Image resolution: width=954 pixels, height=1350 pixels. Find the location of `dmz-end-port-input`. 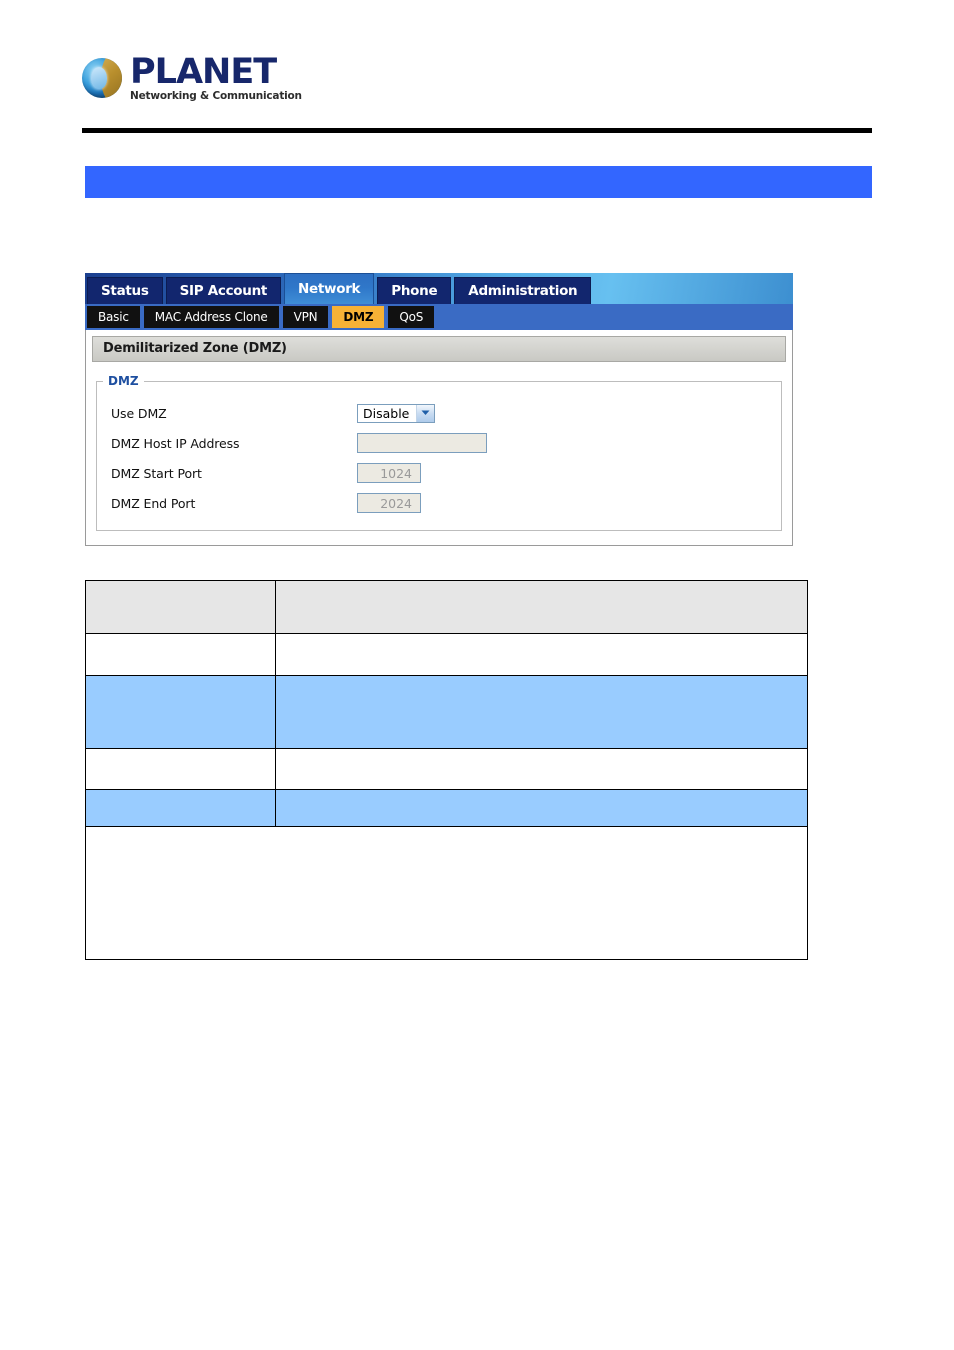

dmz-end-port-input is located at coordinates (389, 503).